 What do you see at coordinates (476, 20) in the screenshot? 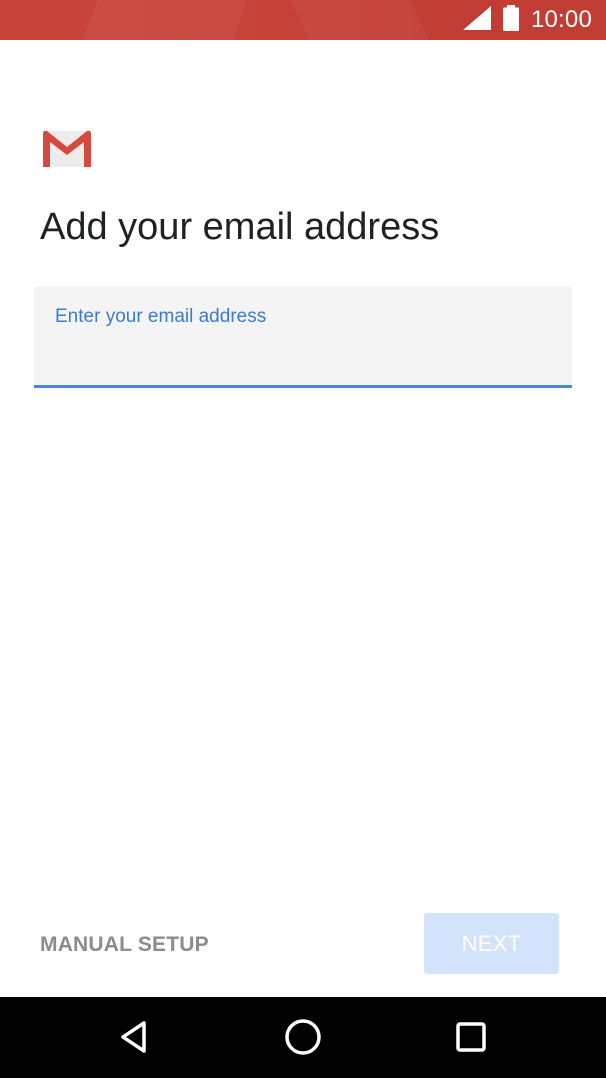
I see `signal-icon` at bounding box center [476, 20].